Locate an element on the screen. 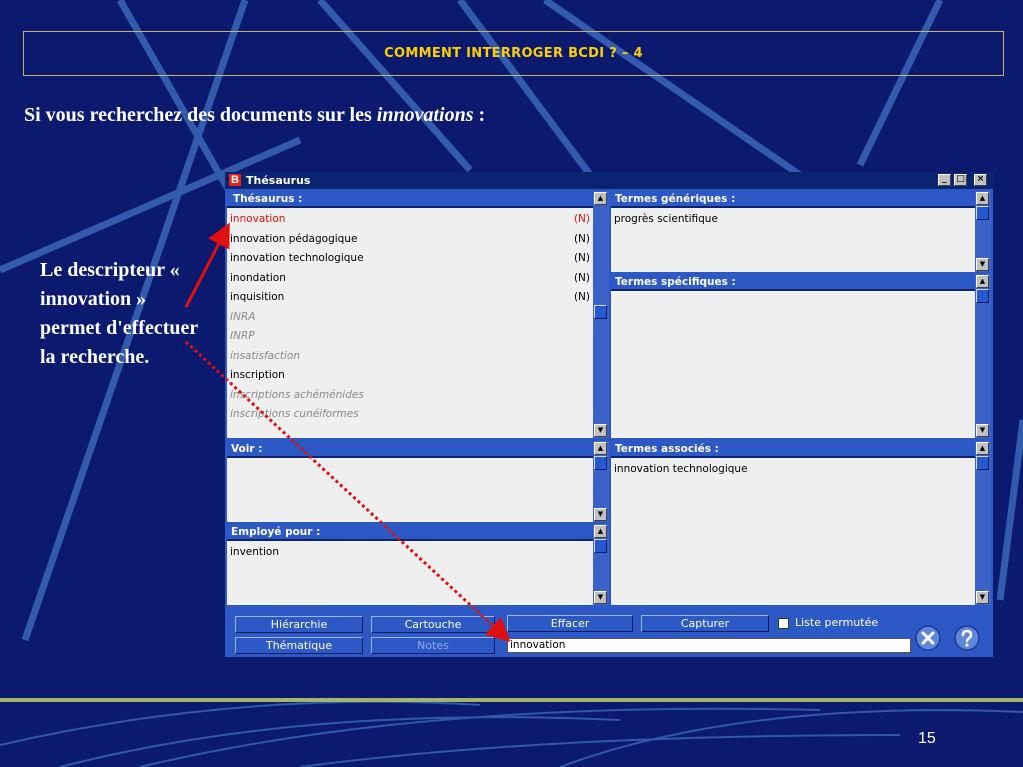 The width and height of the screenshot is (1023, 767). footer-divider is located at coordinates (511, 700).